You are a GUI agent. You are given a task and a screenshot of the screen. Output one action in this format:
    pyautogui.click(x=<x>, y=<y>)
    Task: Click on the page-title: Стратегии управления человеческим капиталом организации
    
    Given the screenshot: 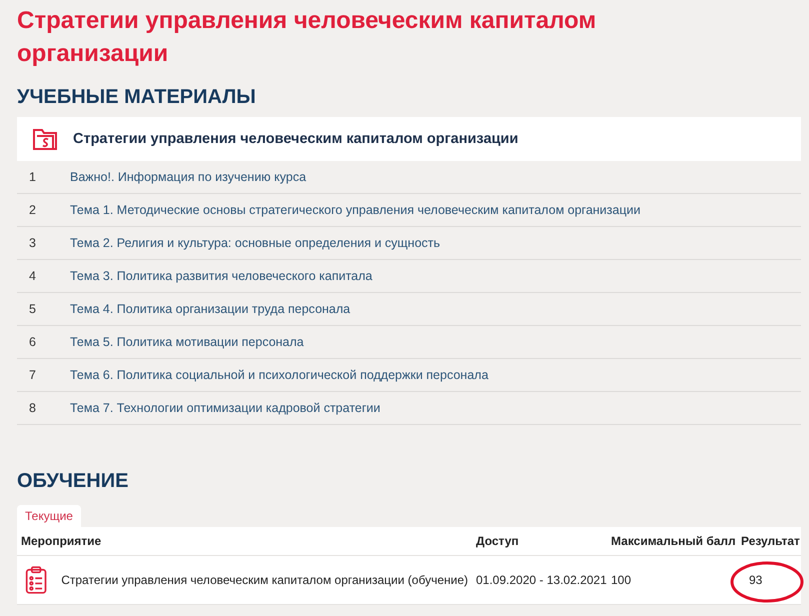 What is the action you would take?
    pyautogui.click(x=307, y=37)
    